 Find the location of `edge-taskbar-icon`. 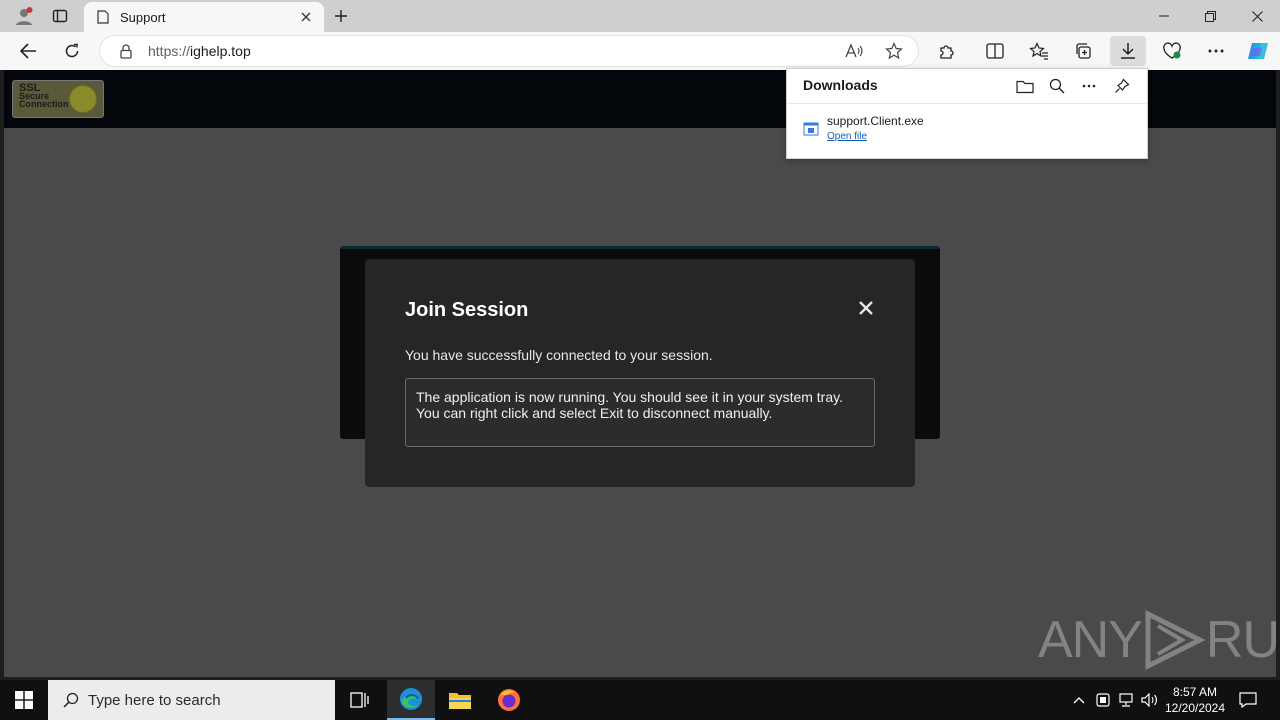

edge-taskbar-icon is located at coordinates (411, 700).